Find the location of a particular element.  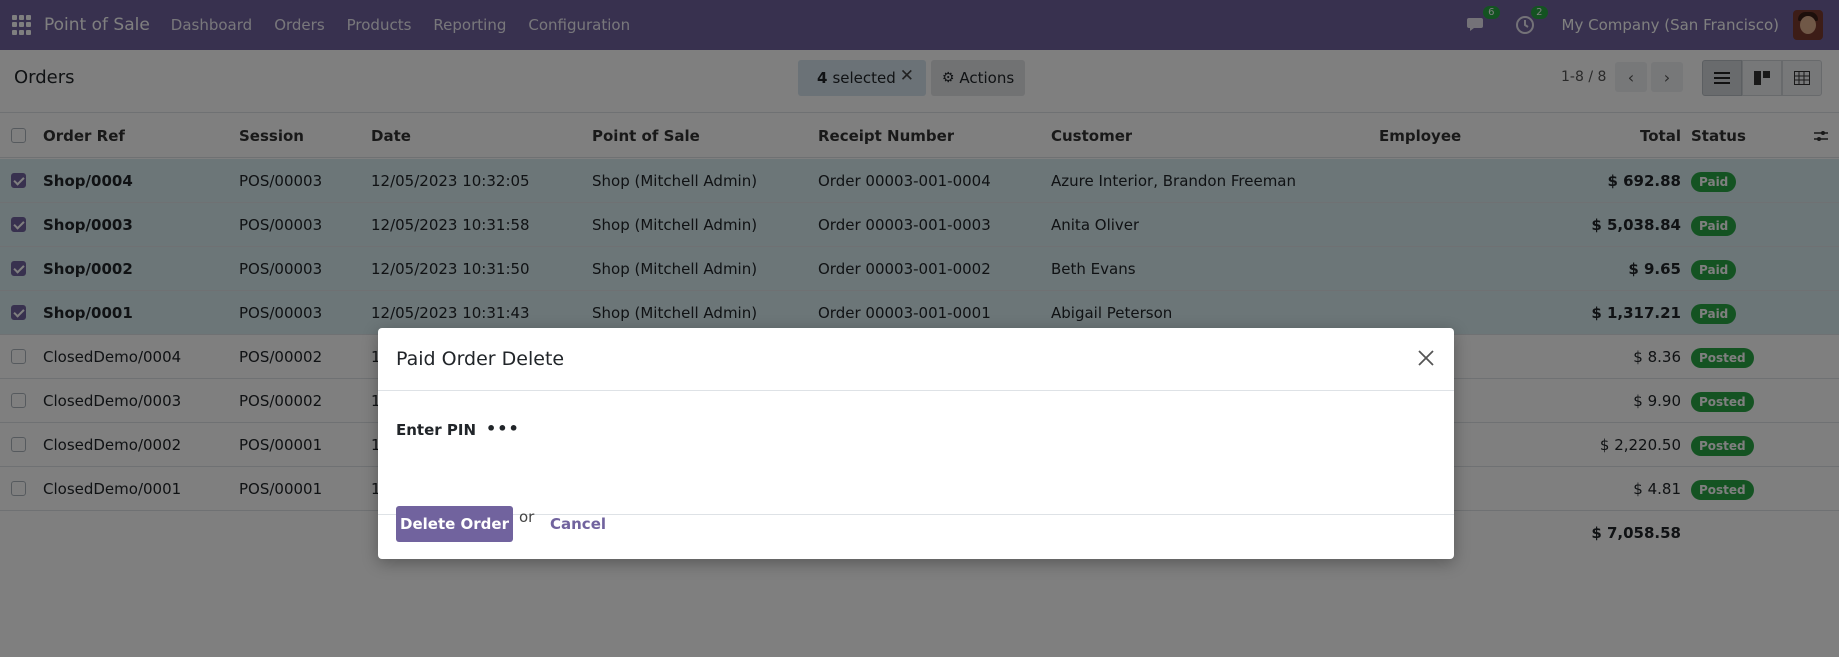

pin-input: ••• is located at coordinates (503, 428).